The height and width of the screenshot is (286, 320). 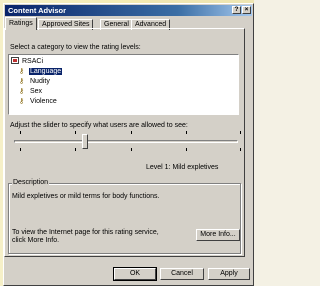 What do you see at coordinates (31, 182) in the screenshot?
I see `description-legend: Description` at bounding box center [31, 182].